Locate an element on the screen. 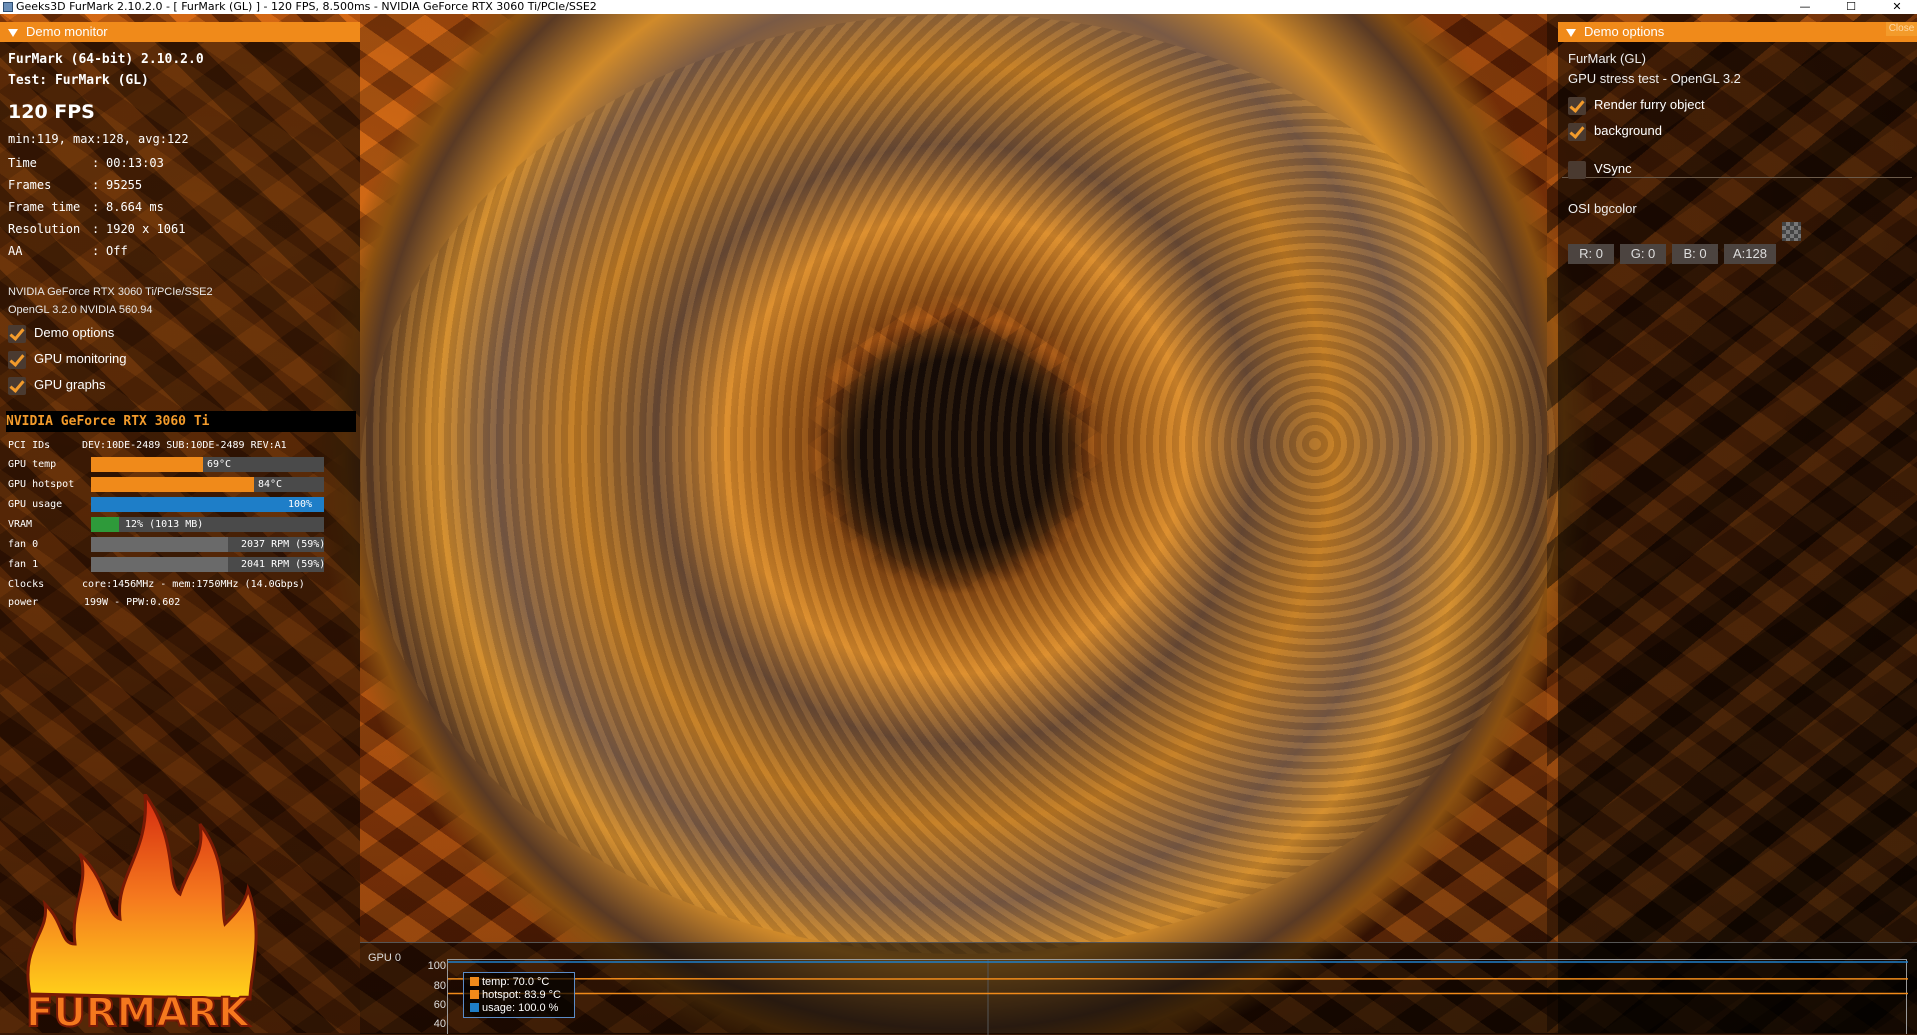  checkbox-vsync: VSync is located at coordinates (1600, 169).